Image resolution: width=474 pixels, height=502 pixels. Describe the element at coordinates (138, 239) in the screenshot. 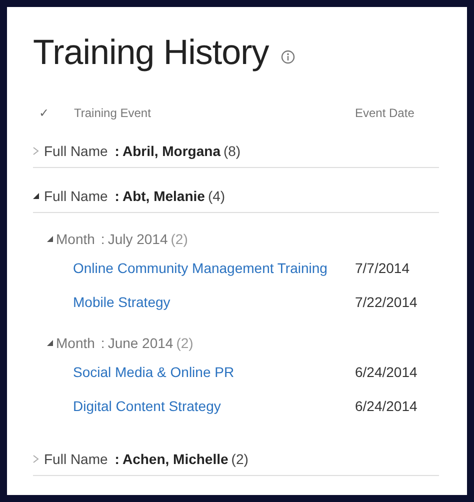

I see `month-value: July 2014` at that location.